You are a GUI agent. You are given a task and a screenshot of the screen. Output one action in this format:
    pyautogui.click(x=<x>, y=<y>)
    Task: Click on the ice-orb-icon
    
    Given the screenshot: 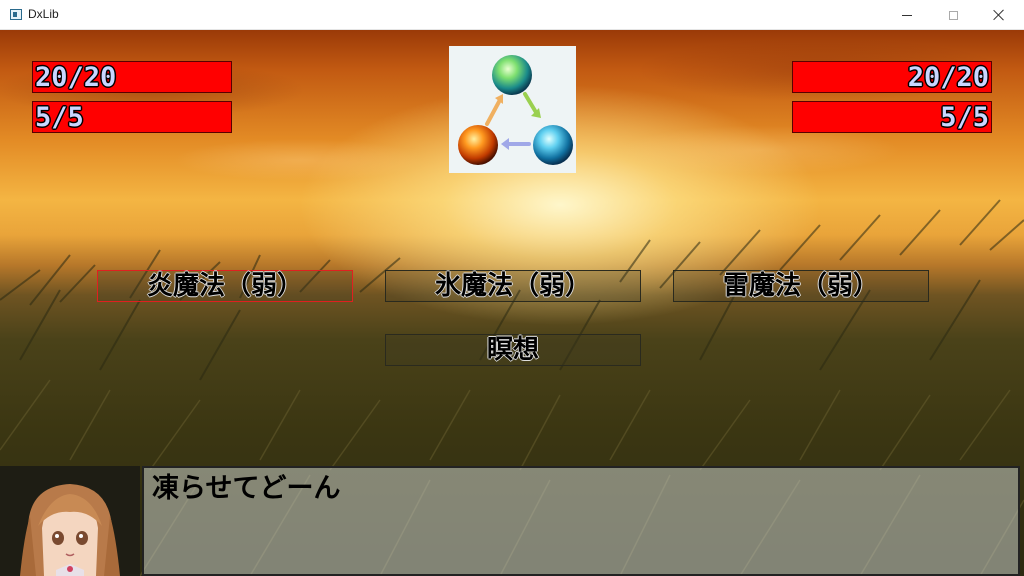 What is the action you would take?
    pyautogui.click(x=553, y=145)
    